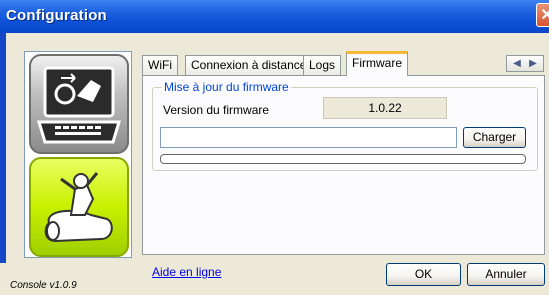  What do you see at coordinates (517, 63) in the screenshot?
I see `tab-scroll-prev-icon: ◀` at bounding box center [517, 63].